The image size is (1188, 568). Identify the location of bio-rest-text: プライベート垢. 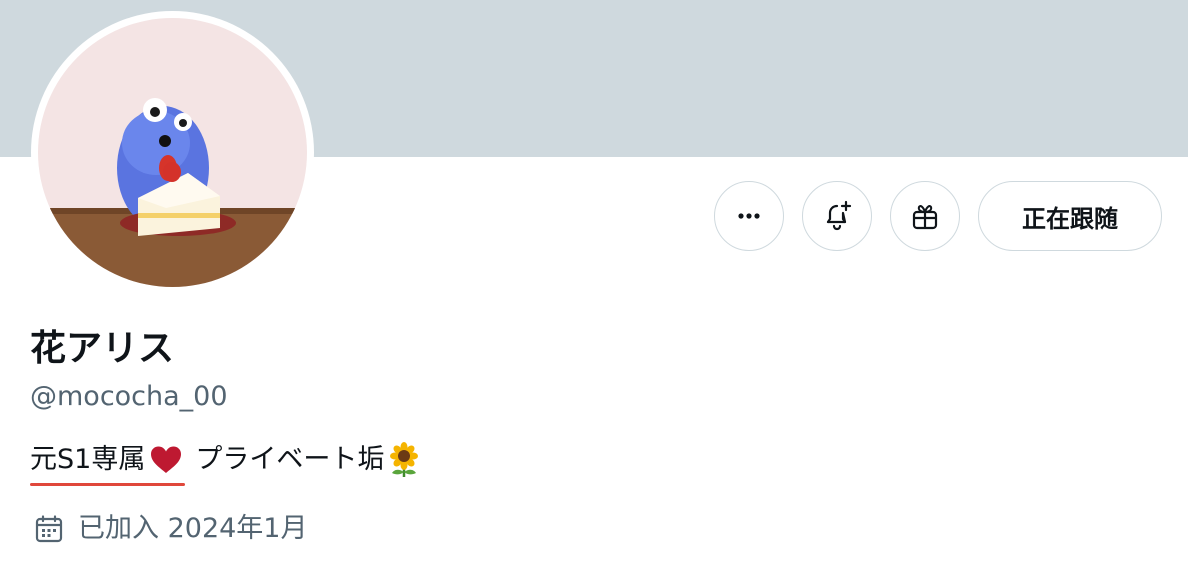
(290, 459).